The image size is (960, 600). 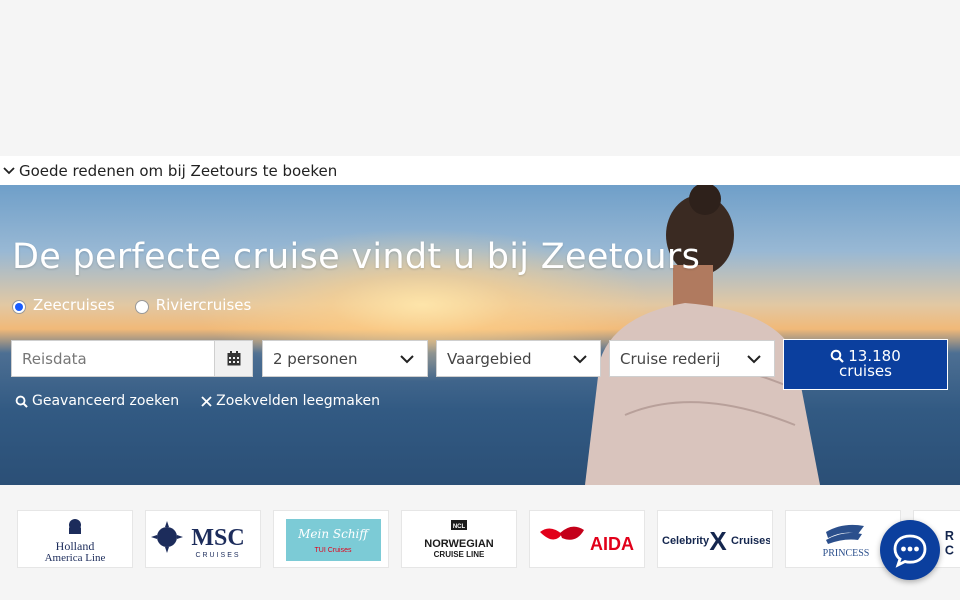 What do you see at coordinates (113, 358) in the screenshot?
I see `date-input: Reisdata` at bounding box center [113, 358].